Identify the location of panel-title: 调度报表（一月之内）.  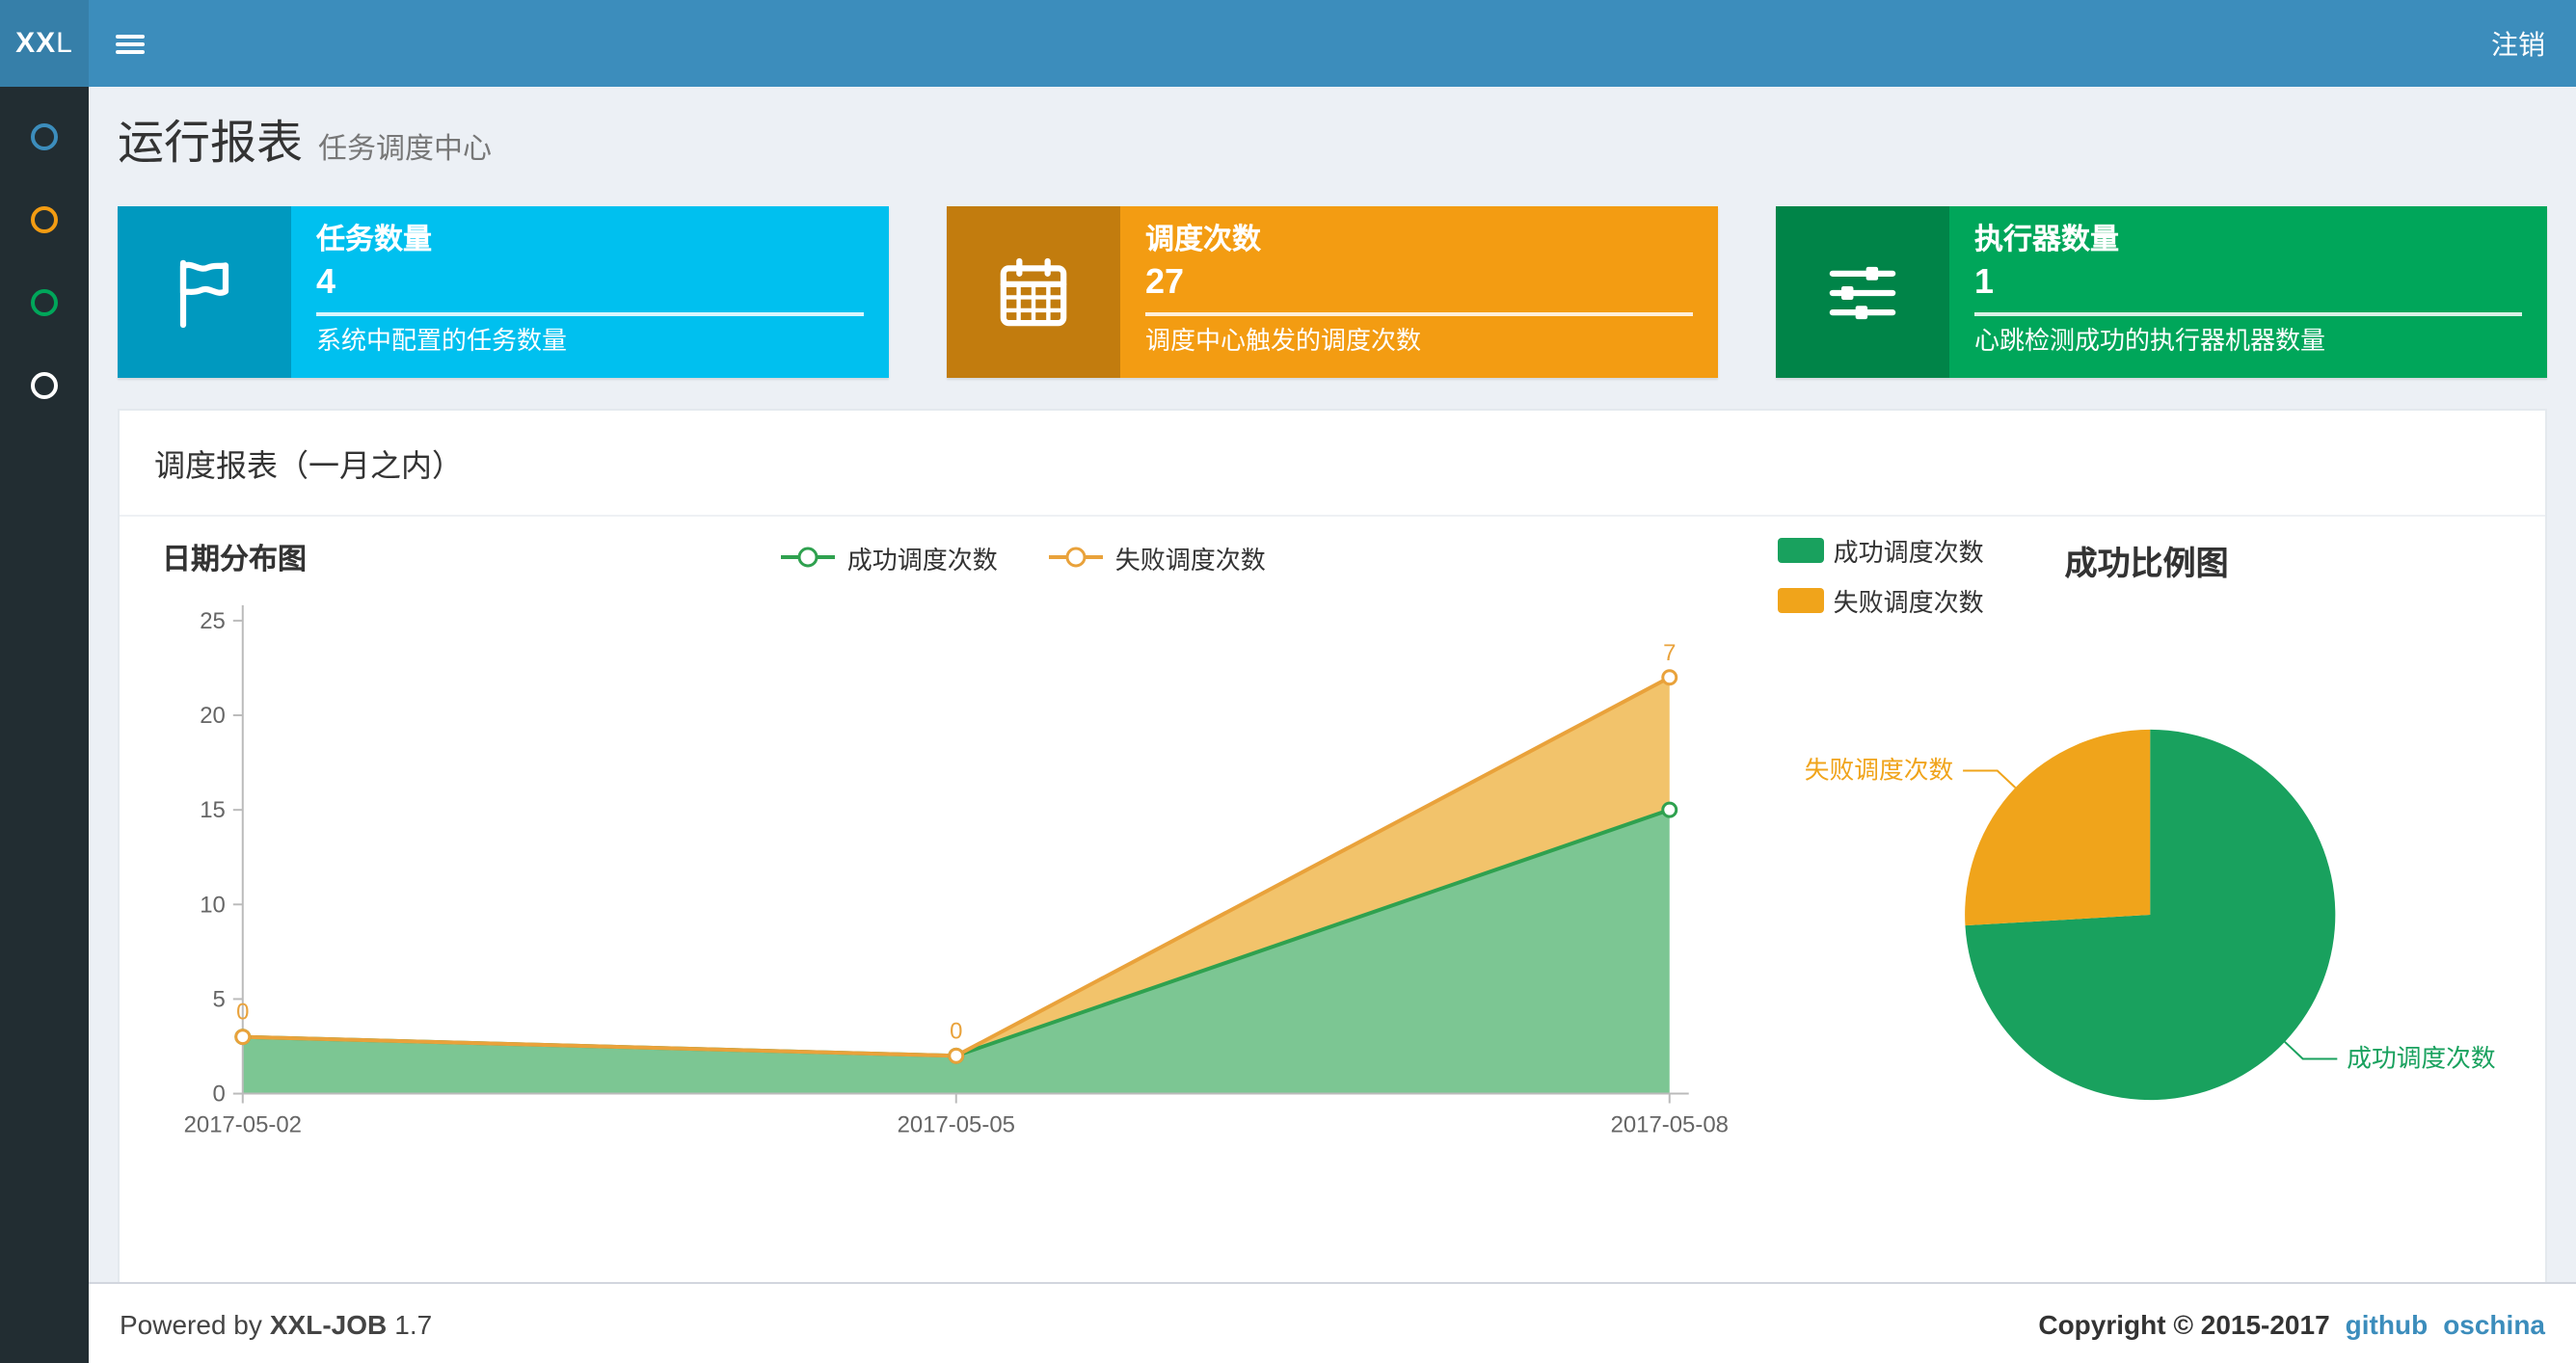
(1333, 464).